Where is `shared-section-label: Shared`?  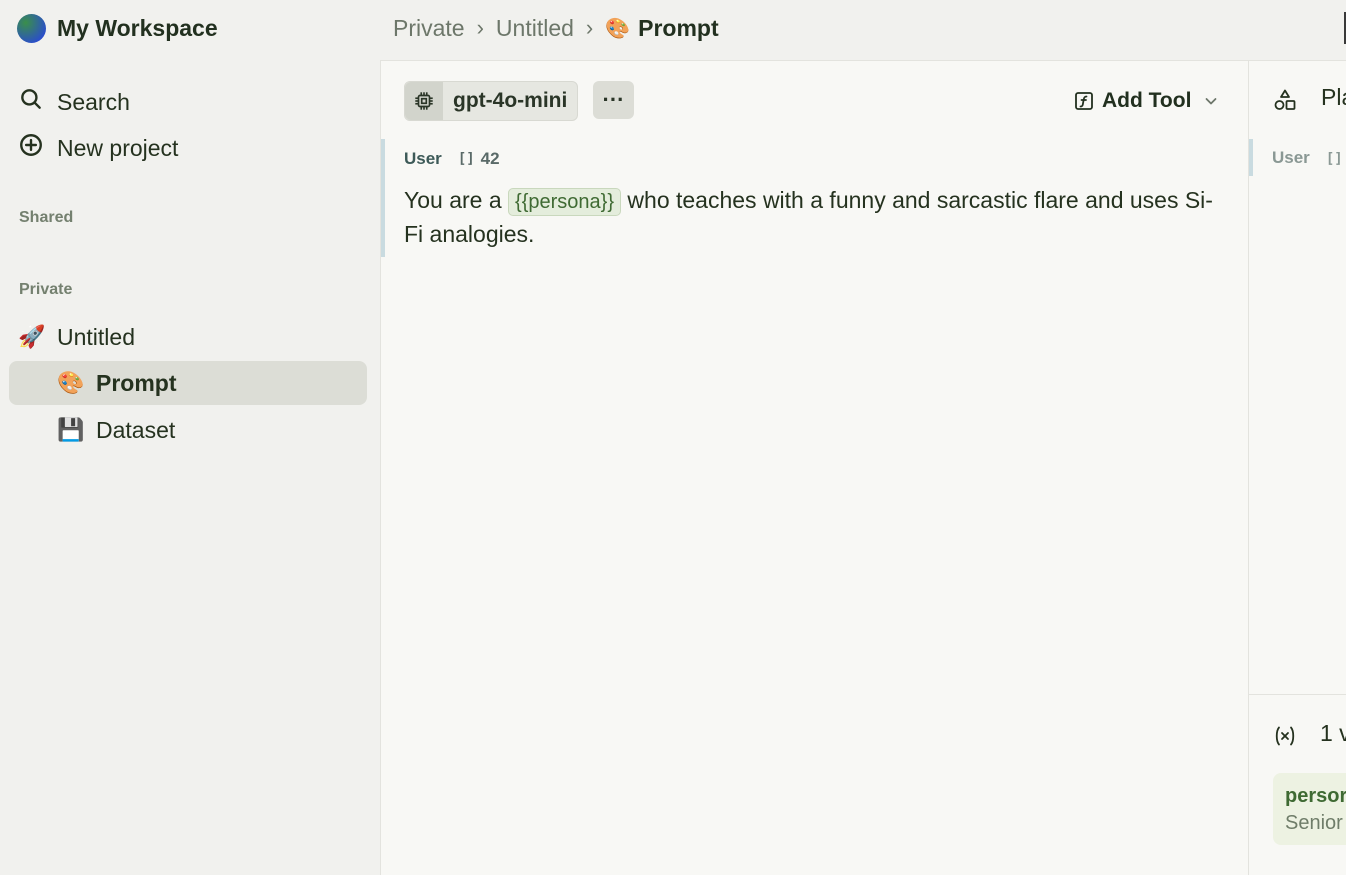 shared-section-label: Shared is located at coordinates (46, 217).